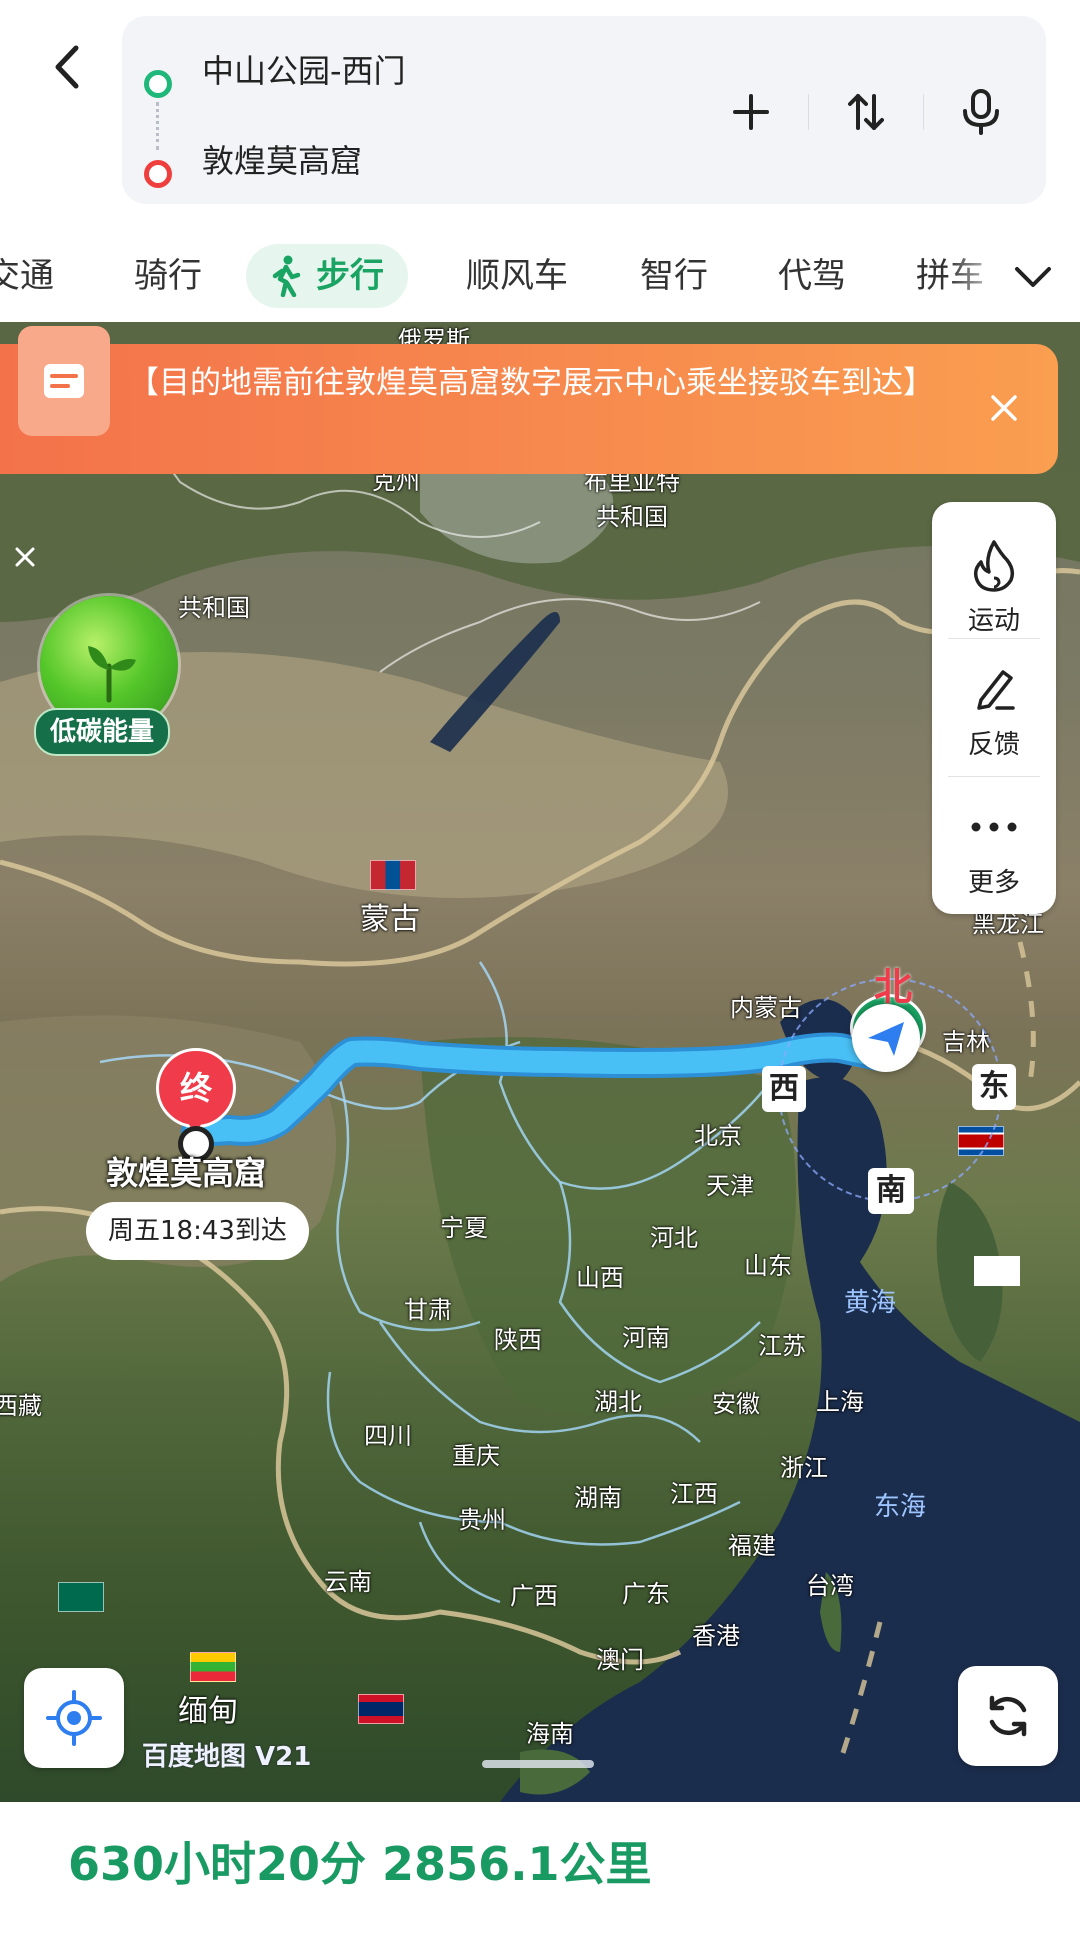 The image size is (1080, 1946). I want to click on notice-banner: 【目的地需前往敦煌莫高窟数字展示中心乘坐接驳车到达】, so click(529, 400).